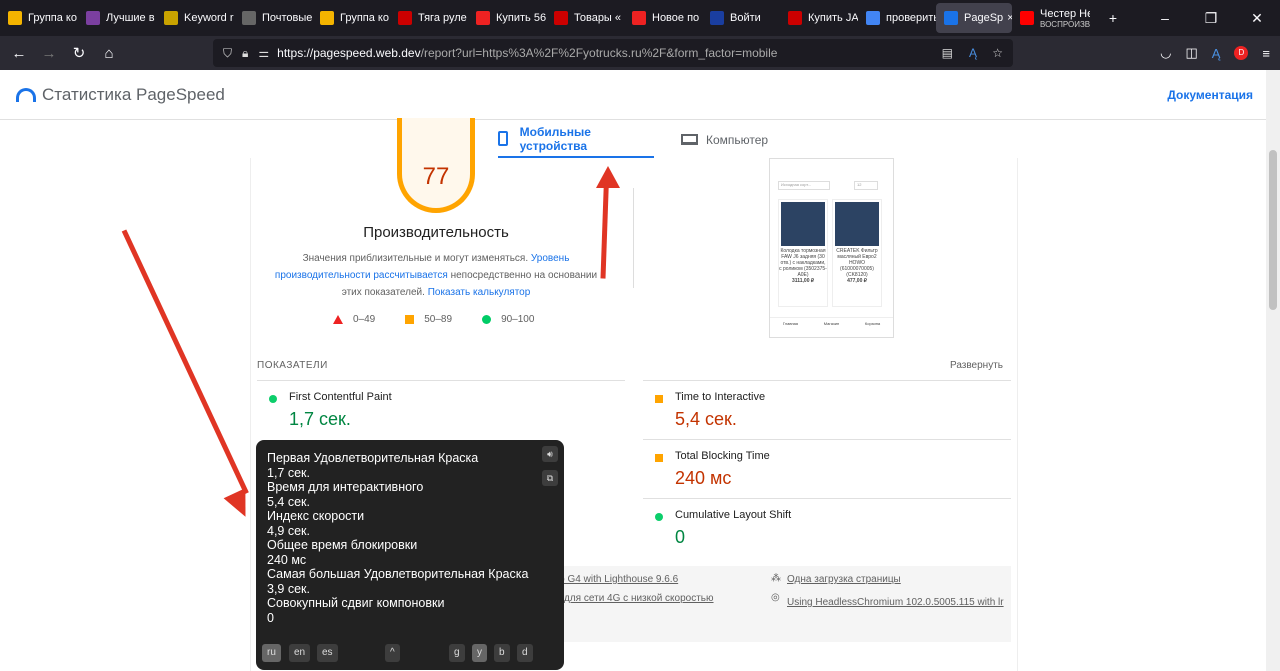  What do you see at coordinates (833, 18) in the screenshot?
I see `tab-title: Купить JA` at bounding box center [833, 18].